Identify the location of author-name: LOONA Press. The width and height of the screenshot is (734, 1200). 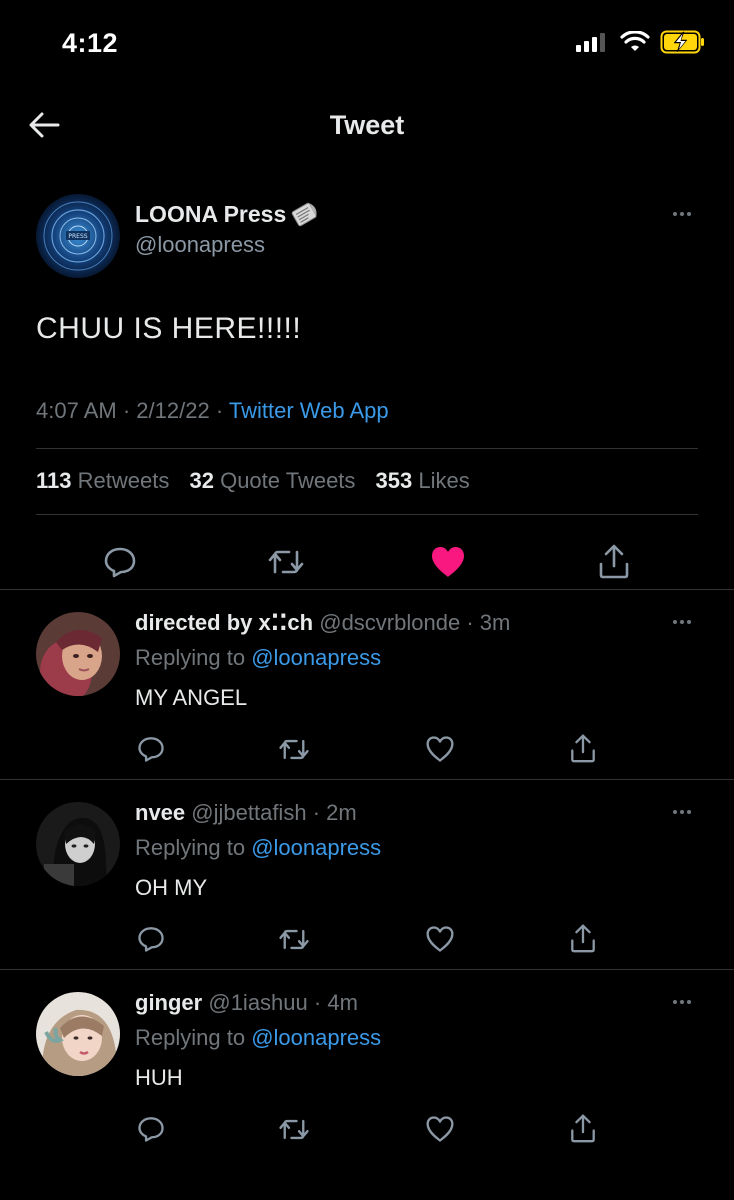
(227, 214).